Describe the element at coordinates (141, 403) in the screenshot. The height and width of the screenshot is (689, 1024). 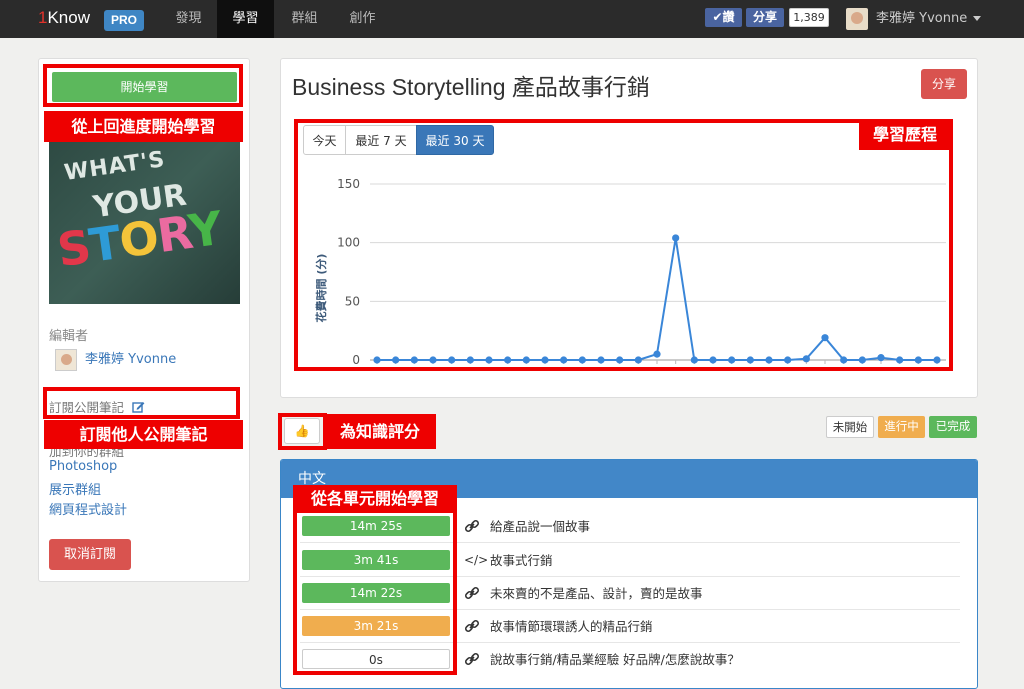
I see `annotation-box-notes` at that location.